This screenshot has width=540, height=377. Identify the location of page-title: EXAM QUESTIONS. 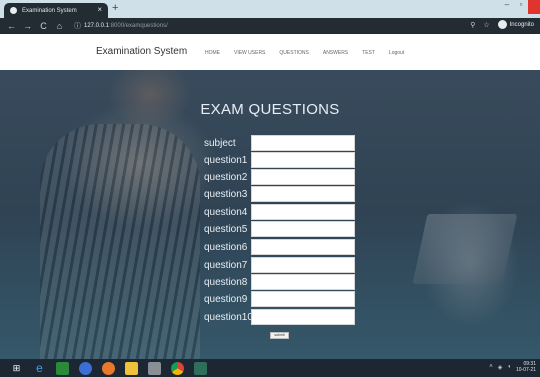
(270, 109).